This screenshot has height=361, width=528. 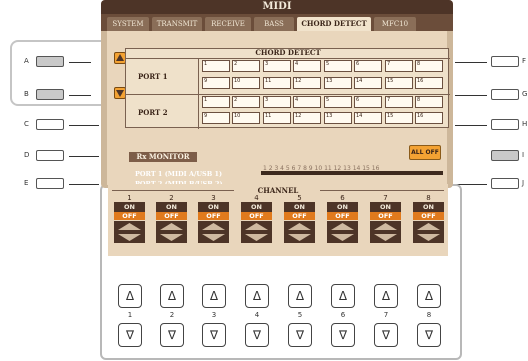 What do you see at coordinates (368, 83) in the screenshot?
I see `chord-cell-p1-ch14: 14` at bounding box center [368, 83].